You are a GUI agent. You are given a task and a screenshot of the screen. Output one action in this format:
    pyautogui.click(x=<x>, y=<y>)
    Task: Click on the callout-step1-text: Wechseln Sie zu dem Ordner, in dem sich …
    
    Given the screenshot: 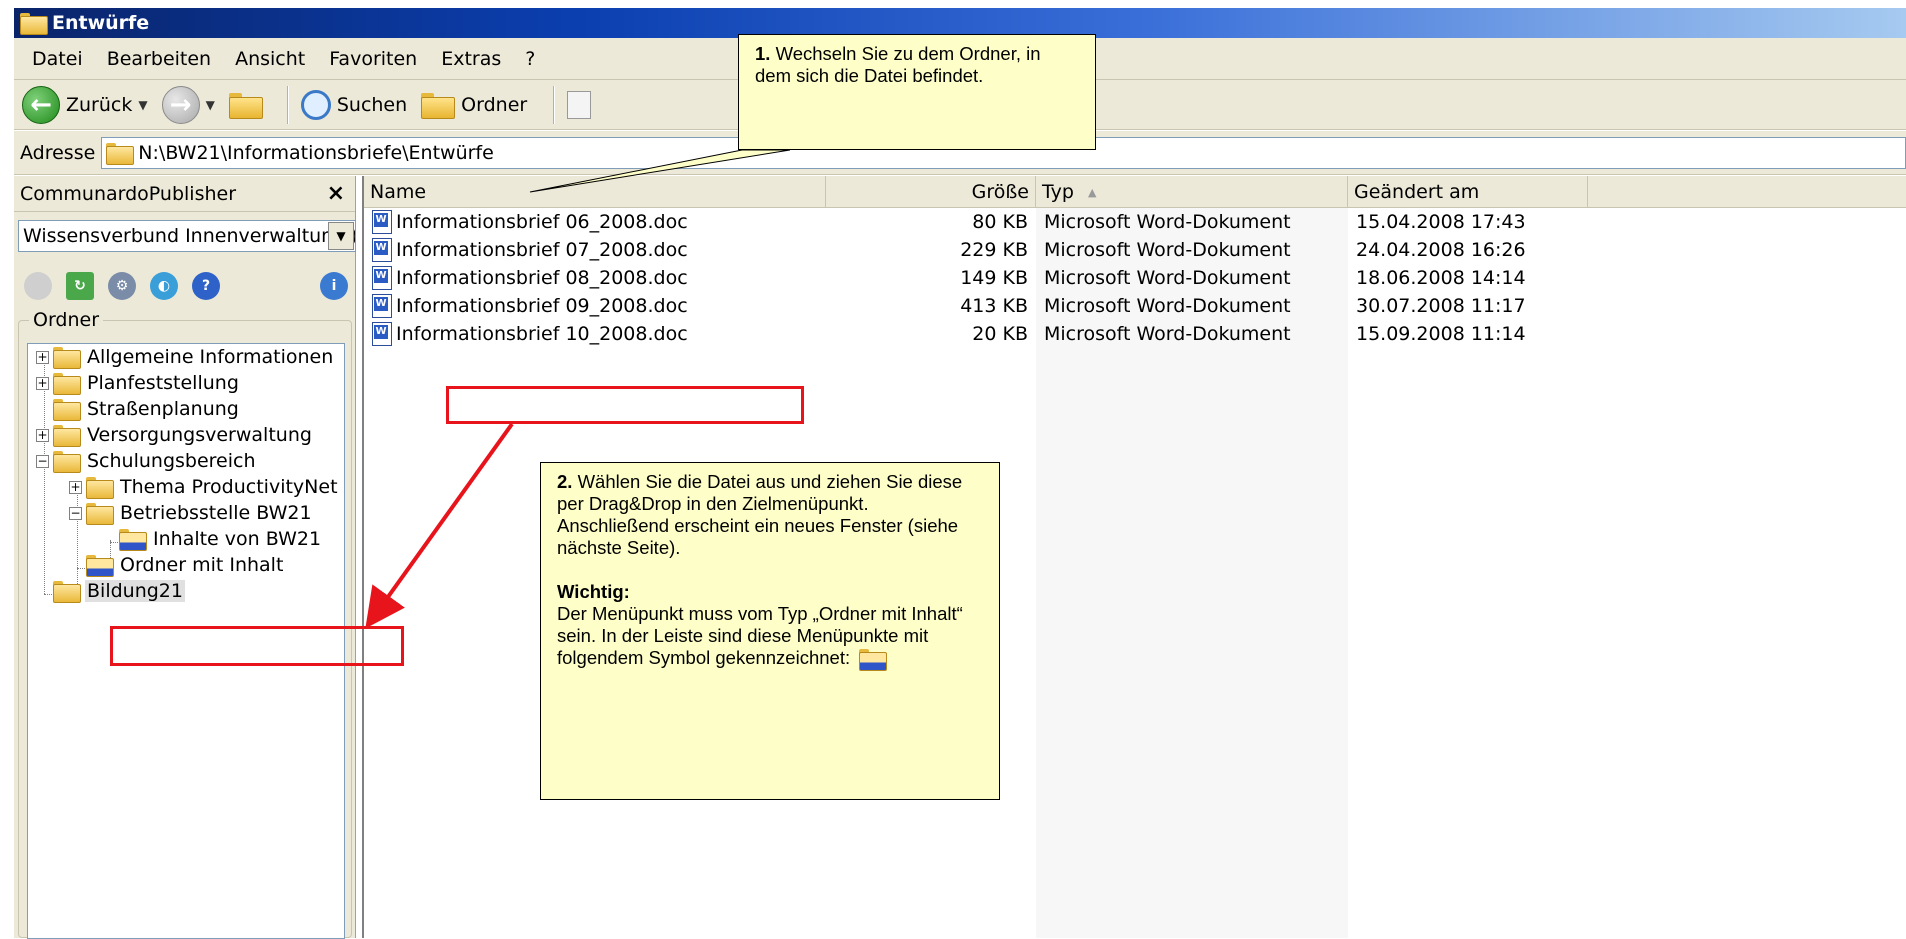 What is the action you would take?
    pyautogui.click(x=898, y=64)
    